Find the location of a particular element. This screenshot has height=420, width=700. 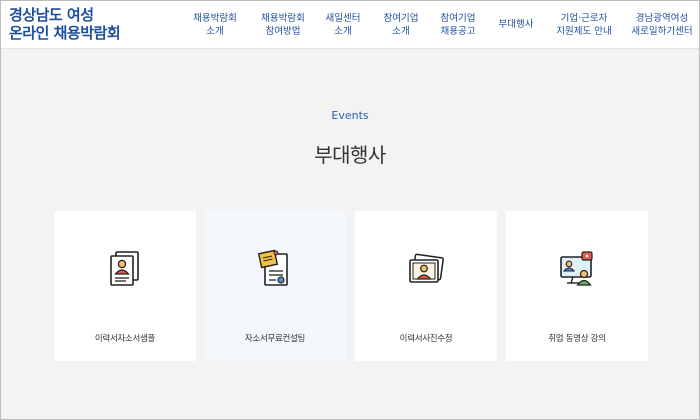

nav-label: 지원제도 안내 is located at coordinates (584, 31).